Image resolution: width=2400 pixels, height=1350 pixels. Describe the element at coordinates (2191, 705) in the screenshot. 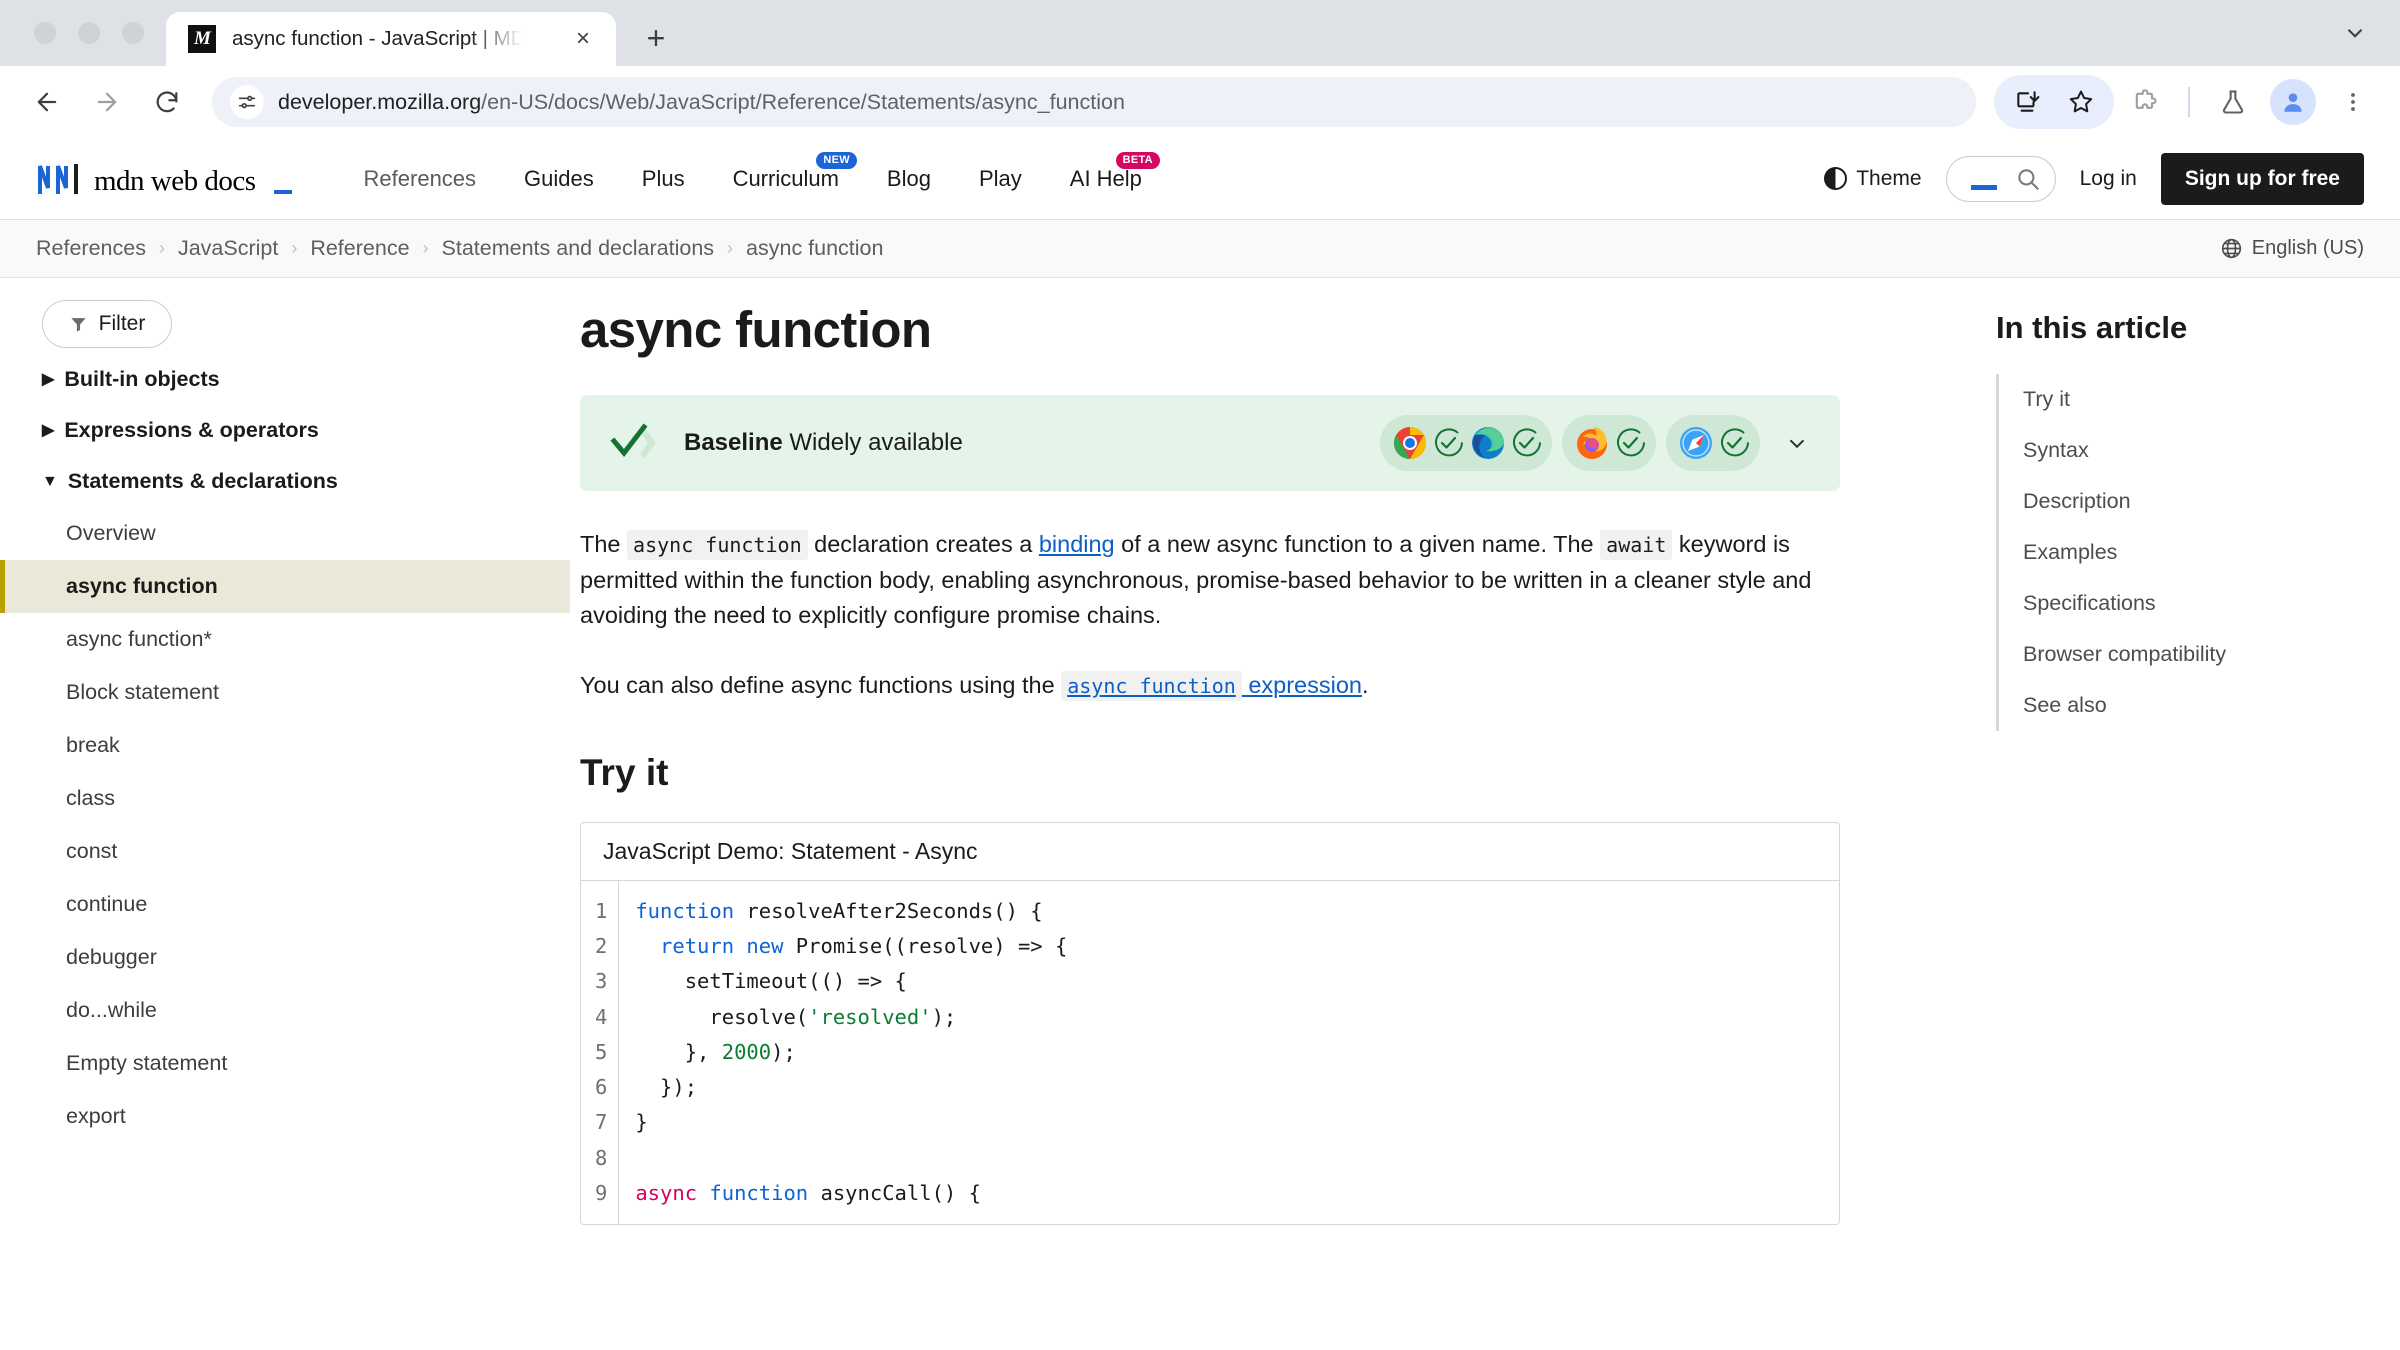

I see `toc-item-see-also: See also` at that location.